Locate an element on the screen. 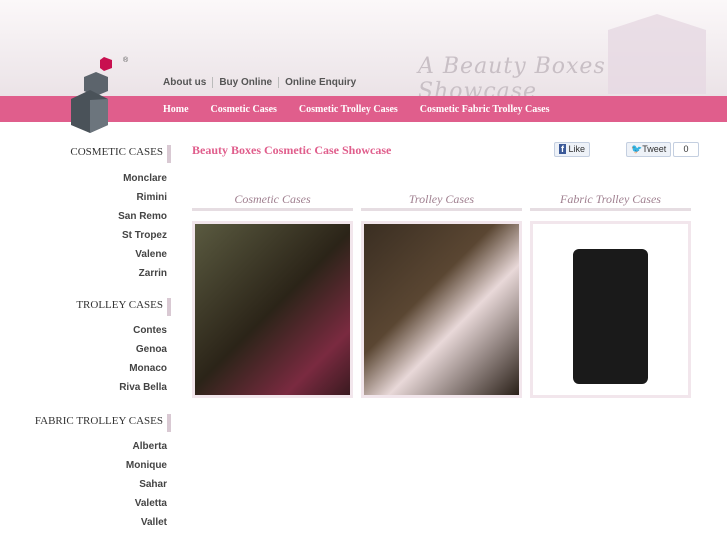 The width and height of the screenshot is (727, 545). category-trolley-cases: Trolley Cases is located at coordinates (441, 295).